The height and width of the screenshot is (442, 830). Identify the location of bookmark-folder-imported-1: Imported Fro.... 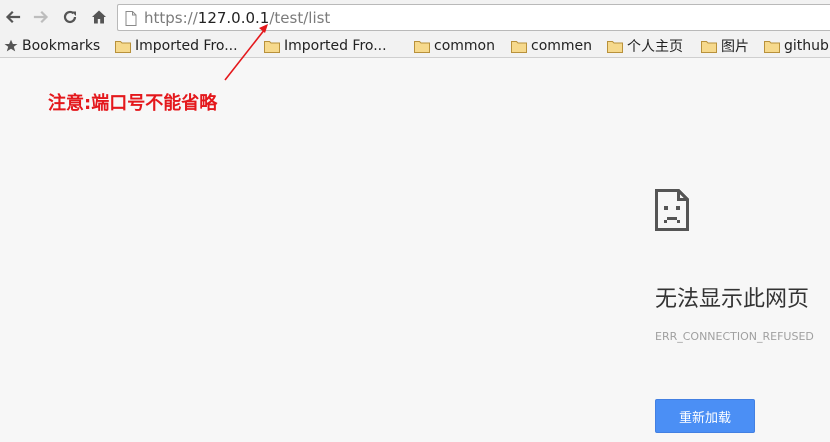
(176, 46).